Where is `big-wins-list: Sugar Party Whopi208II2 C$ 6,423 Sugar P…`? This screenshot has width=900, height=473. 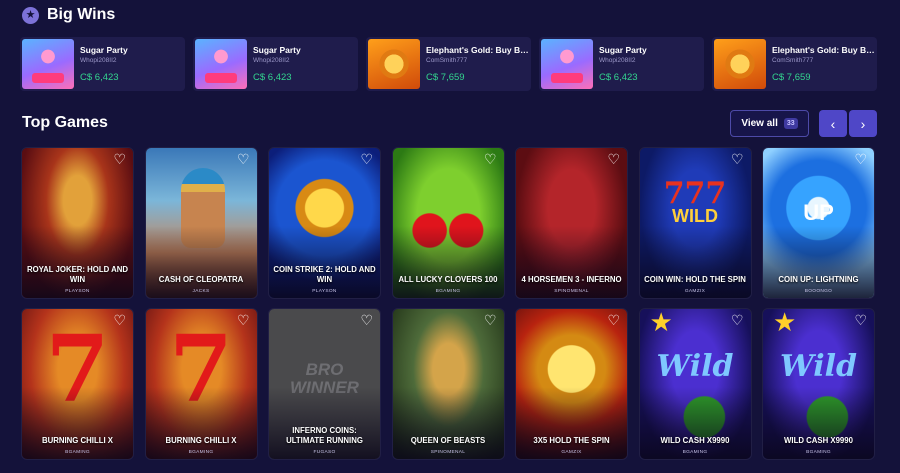
big-wins-list: Sugar Party Whopi208II2 C$ 6,423 Sugar P… is located at coordinates (450, 64).